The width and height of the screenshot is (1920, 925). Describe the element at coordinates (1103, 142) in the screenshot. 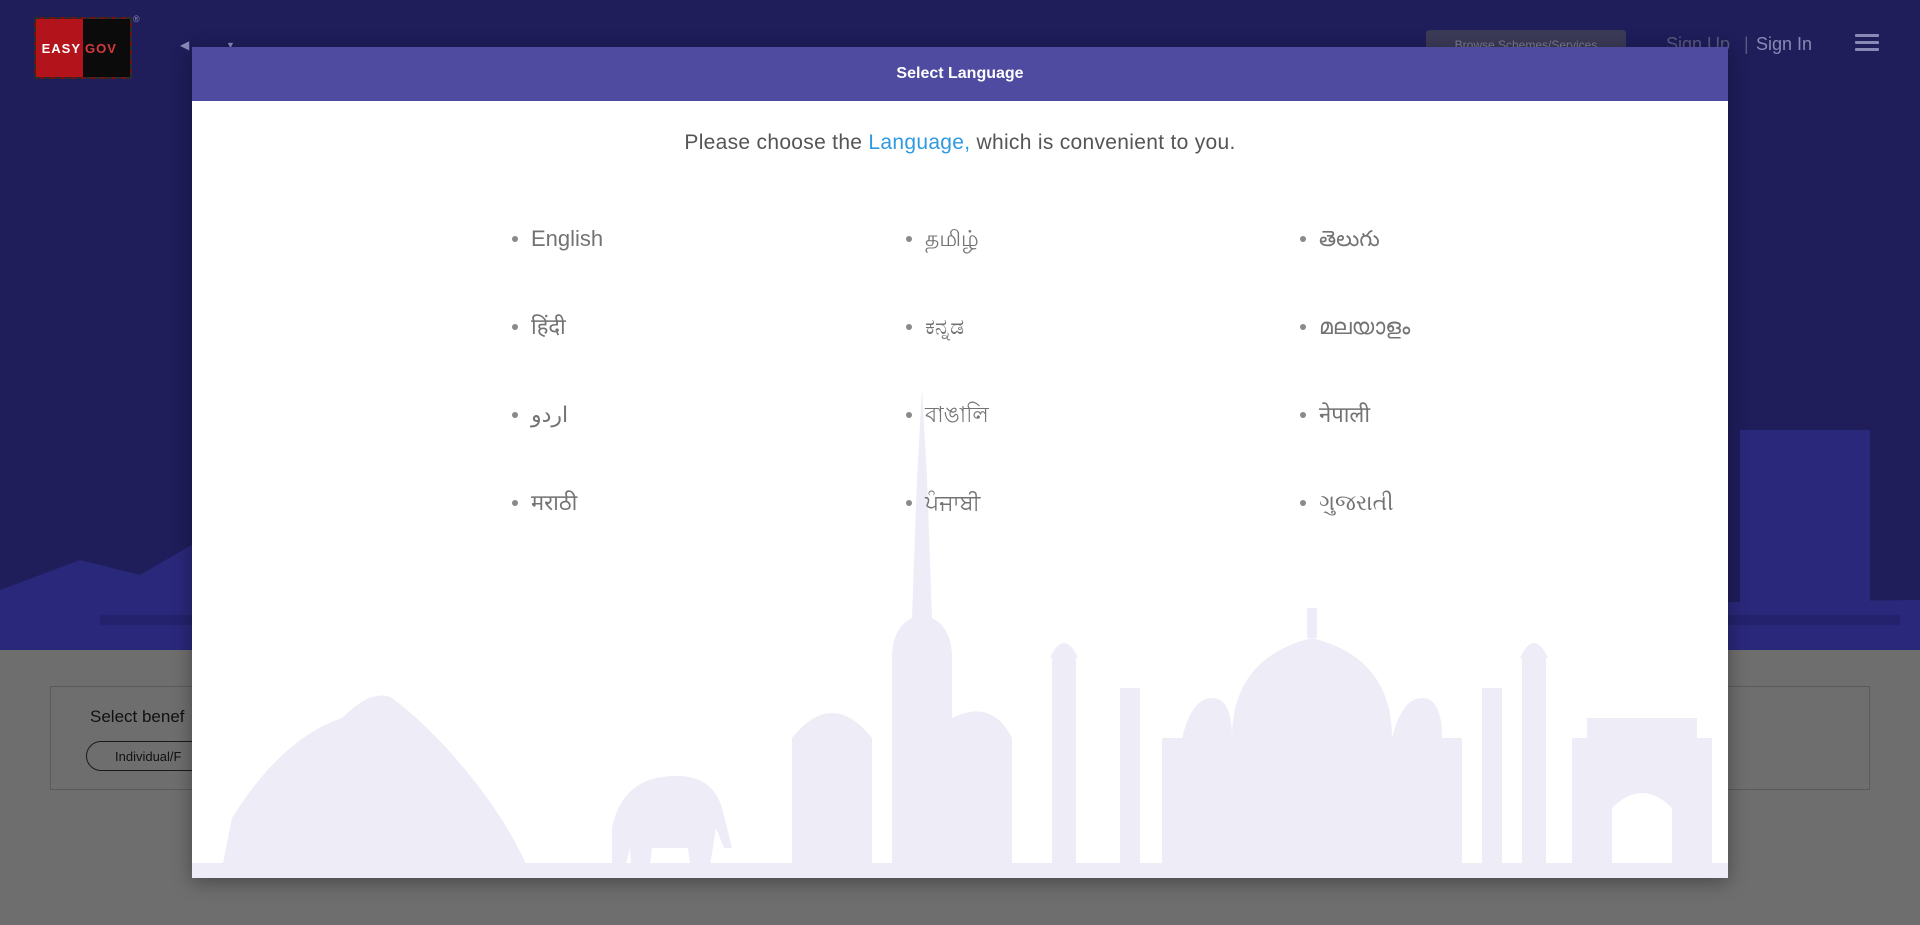

I see `intro-text-end: which is convenient to you.` at that location.